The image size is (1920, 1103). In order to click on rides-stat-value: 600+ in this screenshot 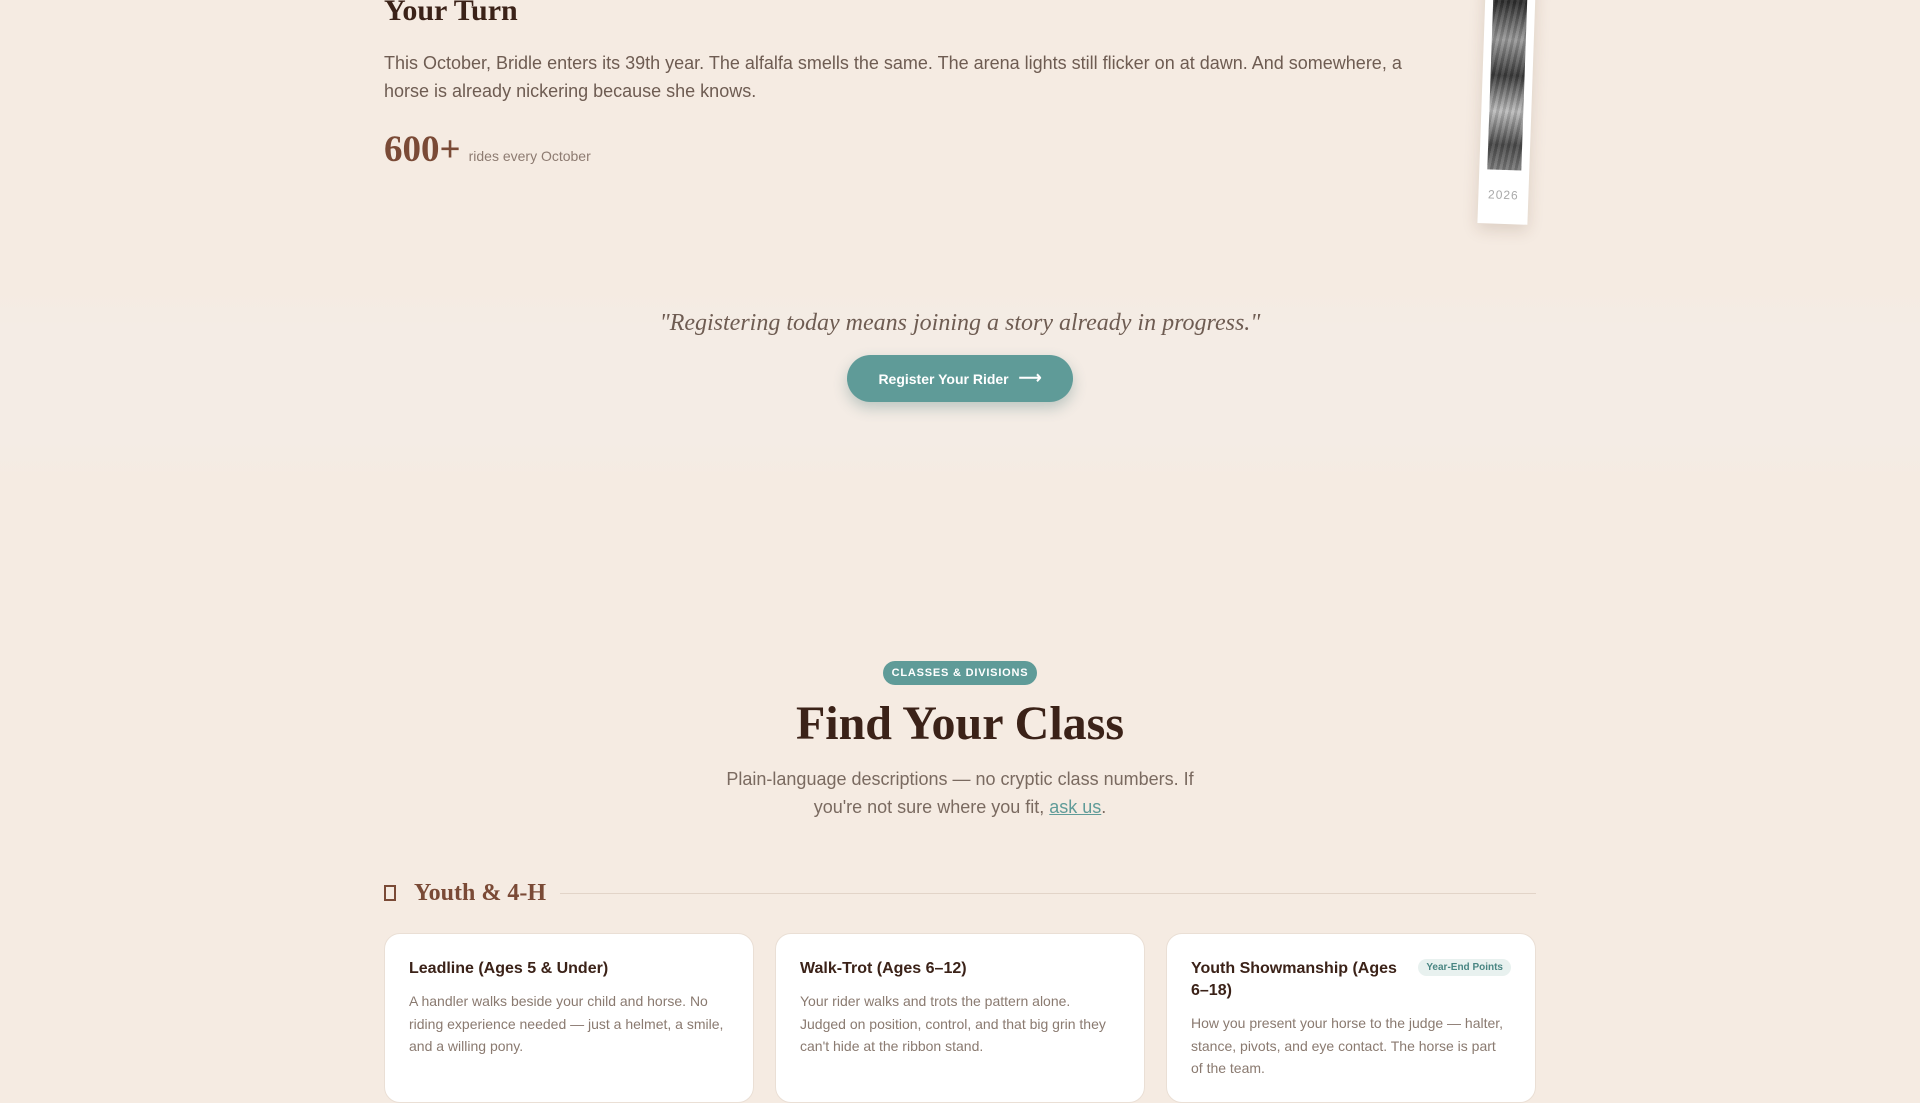, I will do `click(422, 149)`.